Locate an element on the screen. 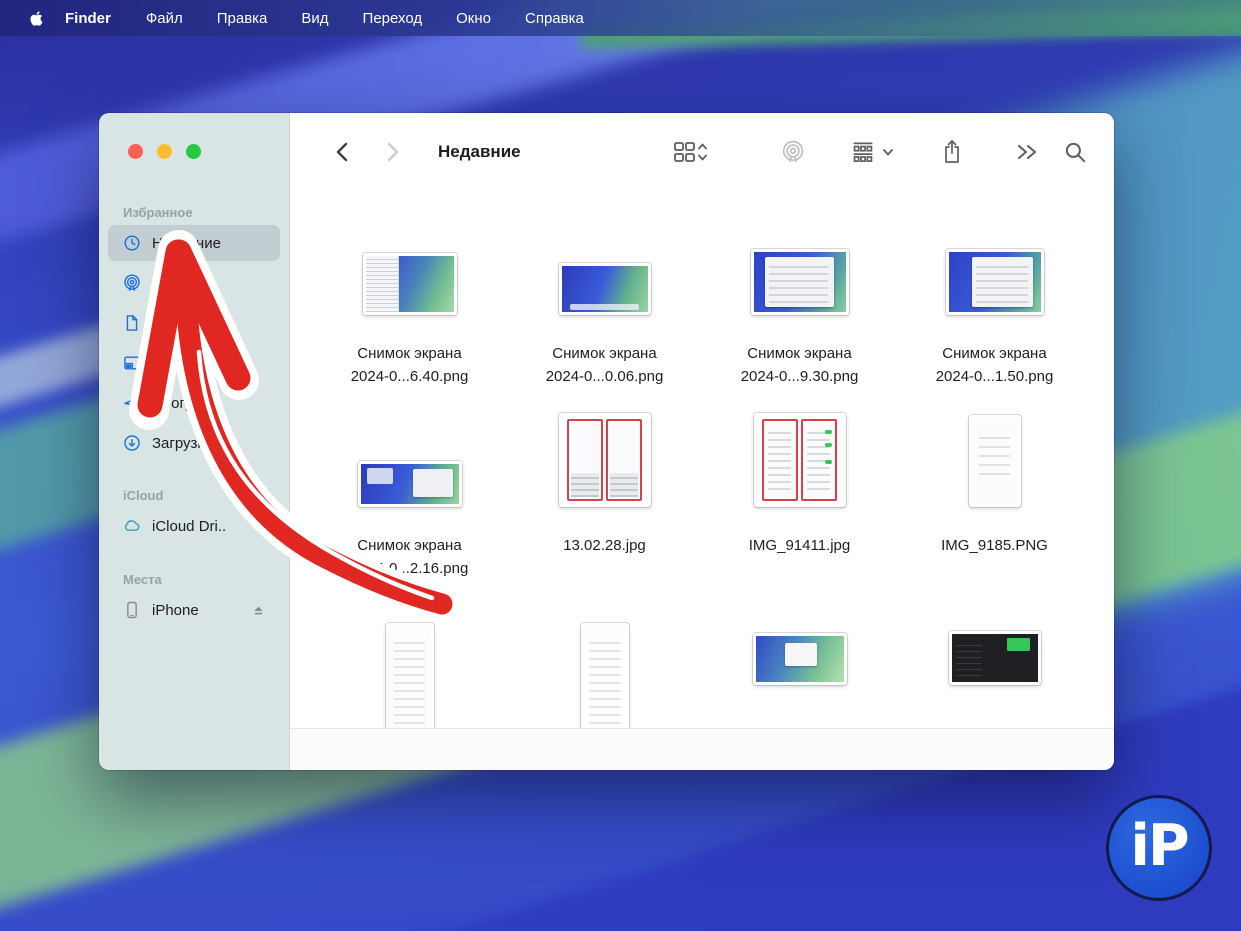 This screenshot has height=931, width=1241. sidebar-item-label: Недавние is located at coordinates (186, 243).